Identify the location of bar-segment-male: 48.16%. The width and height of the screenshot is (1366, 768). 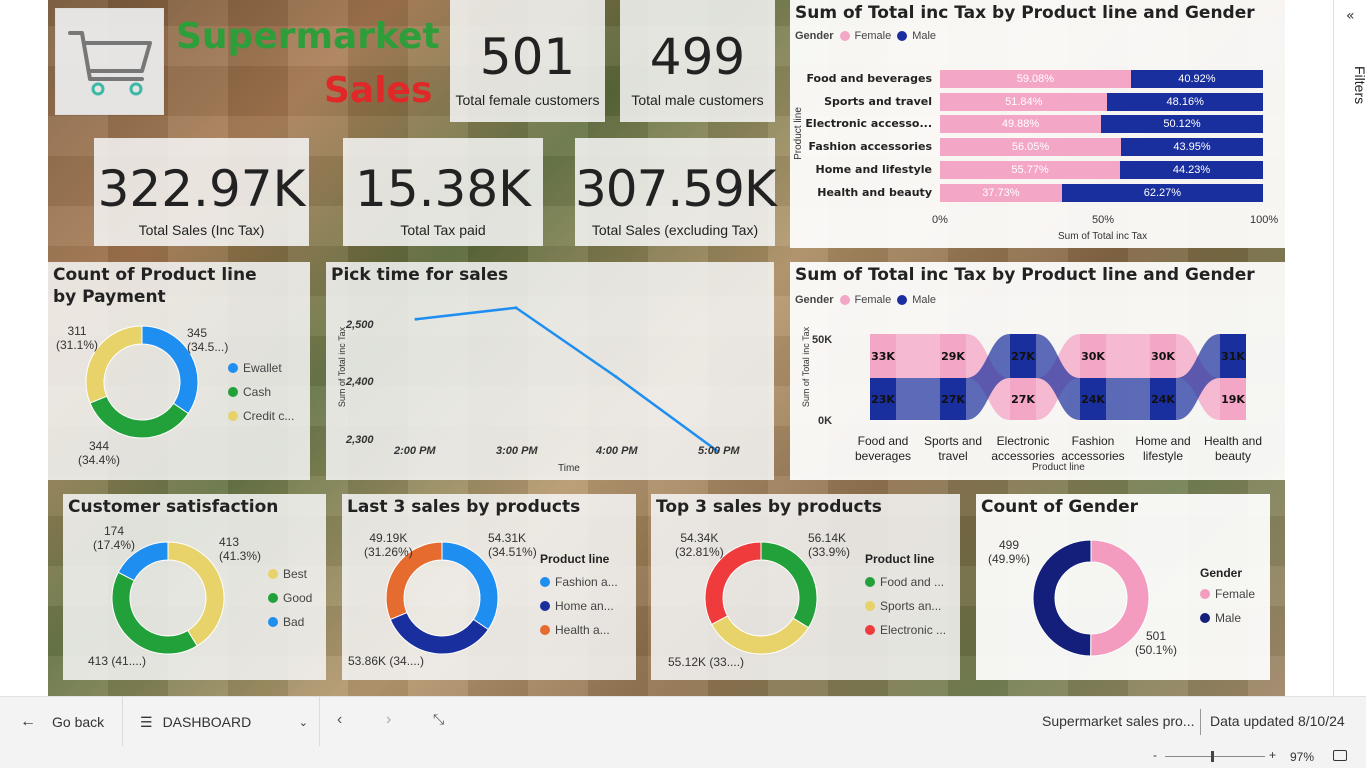
(1185, 101).